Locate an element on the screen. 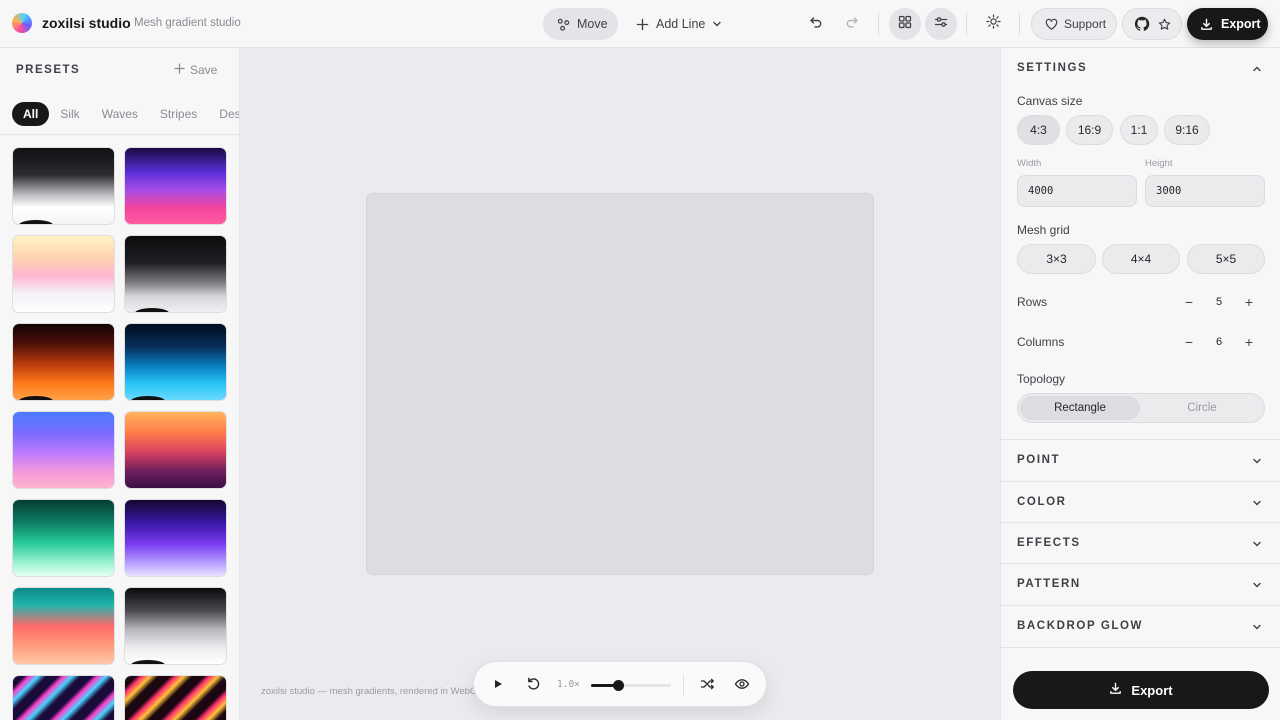 The height and width of the screenshot is (720, 1280). aspect-4-3-button: 4:3 is located at coordinates (1038, 130).